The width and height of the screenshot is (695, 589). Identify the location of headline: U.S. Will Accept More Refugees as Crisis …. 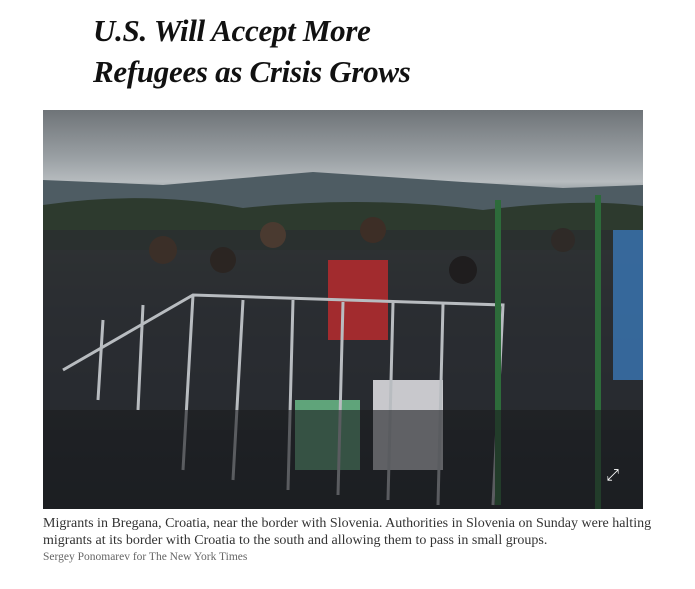
(252, 51).